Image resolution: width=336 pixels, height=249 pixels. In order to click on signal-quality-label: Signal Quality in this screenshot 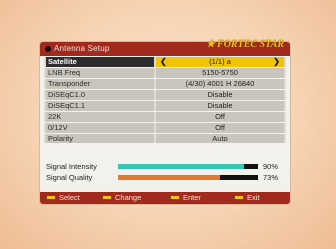, I will do `click(69, 177)`.